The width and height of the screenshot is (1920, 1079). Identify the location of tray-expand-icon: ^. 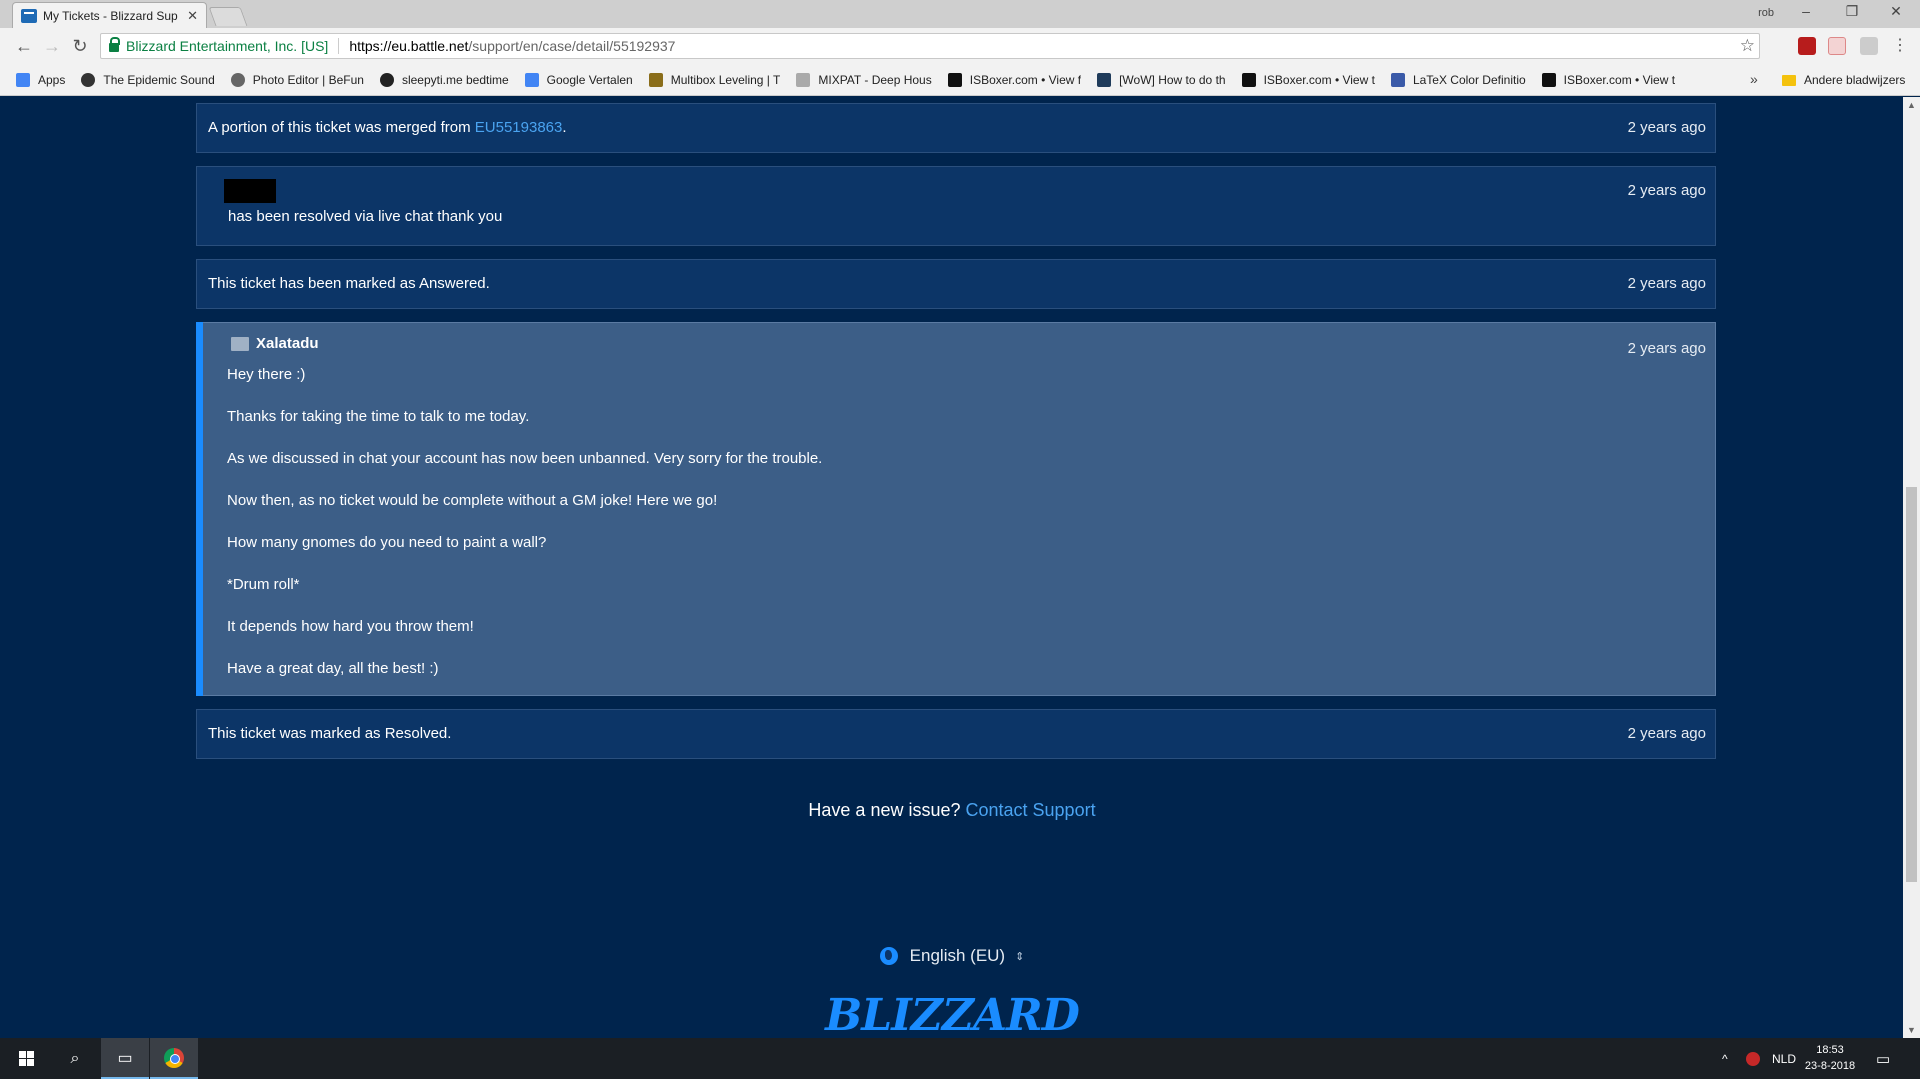
(1725, 1058).